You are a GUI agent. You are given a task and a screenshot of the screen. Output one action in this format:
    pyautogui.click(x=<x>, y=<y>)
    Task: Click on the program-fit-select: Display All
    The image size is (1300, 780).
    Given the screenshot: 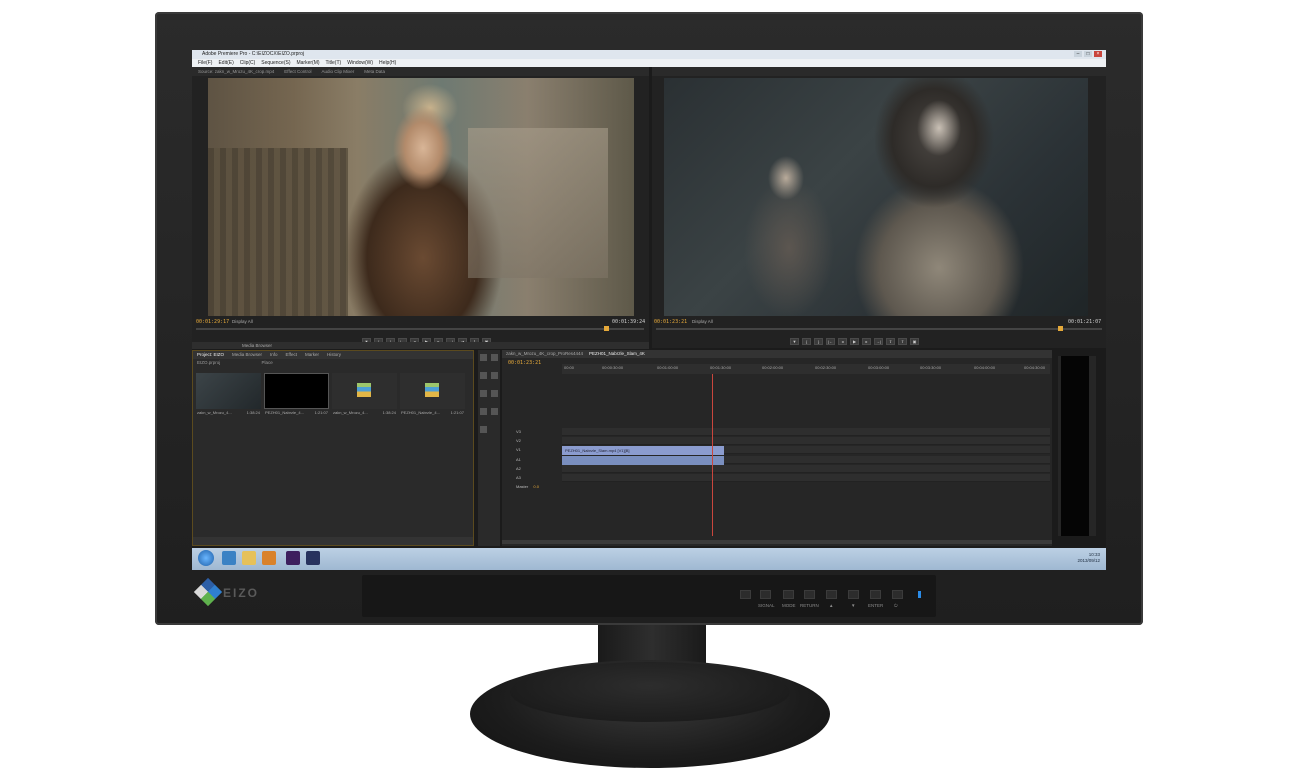 What is the action you would take?
    pyautogui.click(x=702, y=321)
    